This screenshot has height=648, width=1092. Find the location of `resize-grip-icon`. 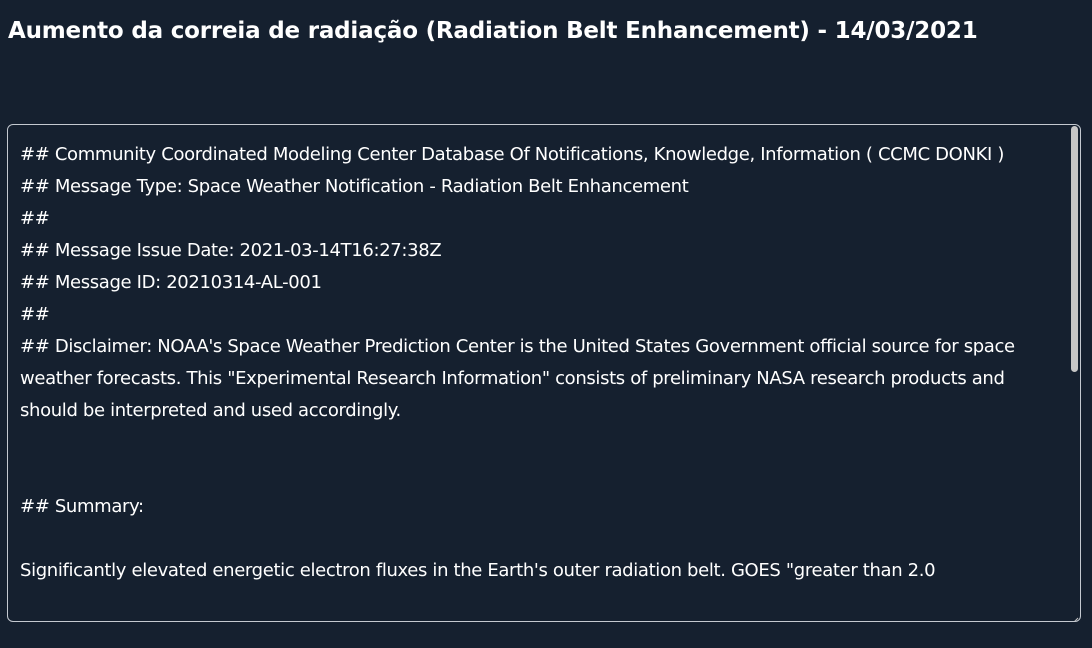

resize-grip-icon is located at coordinates (1074, 616).